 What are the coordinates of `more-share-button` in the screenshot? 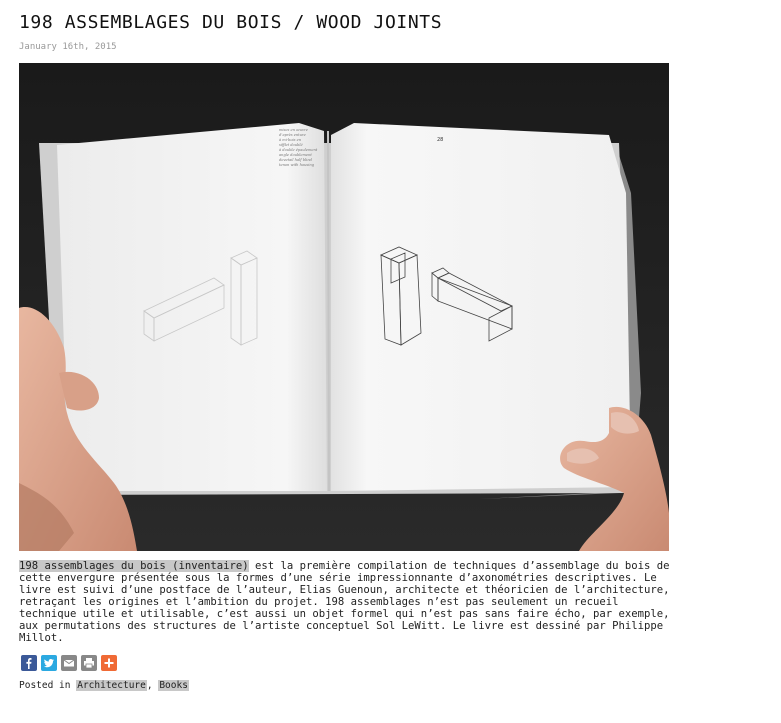 It's located at (109, 663).